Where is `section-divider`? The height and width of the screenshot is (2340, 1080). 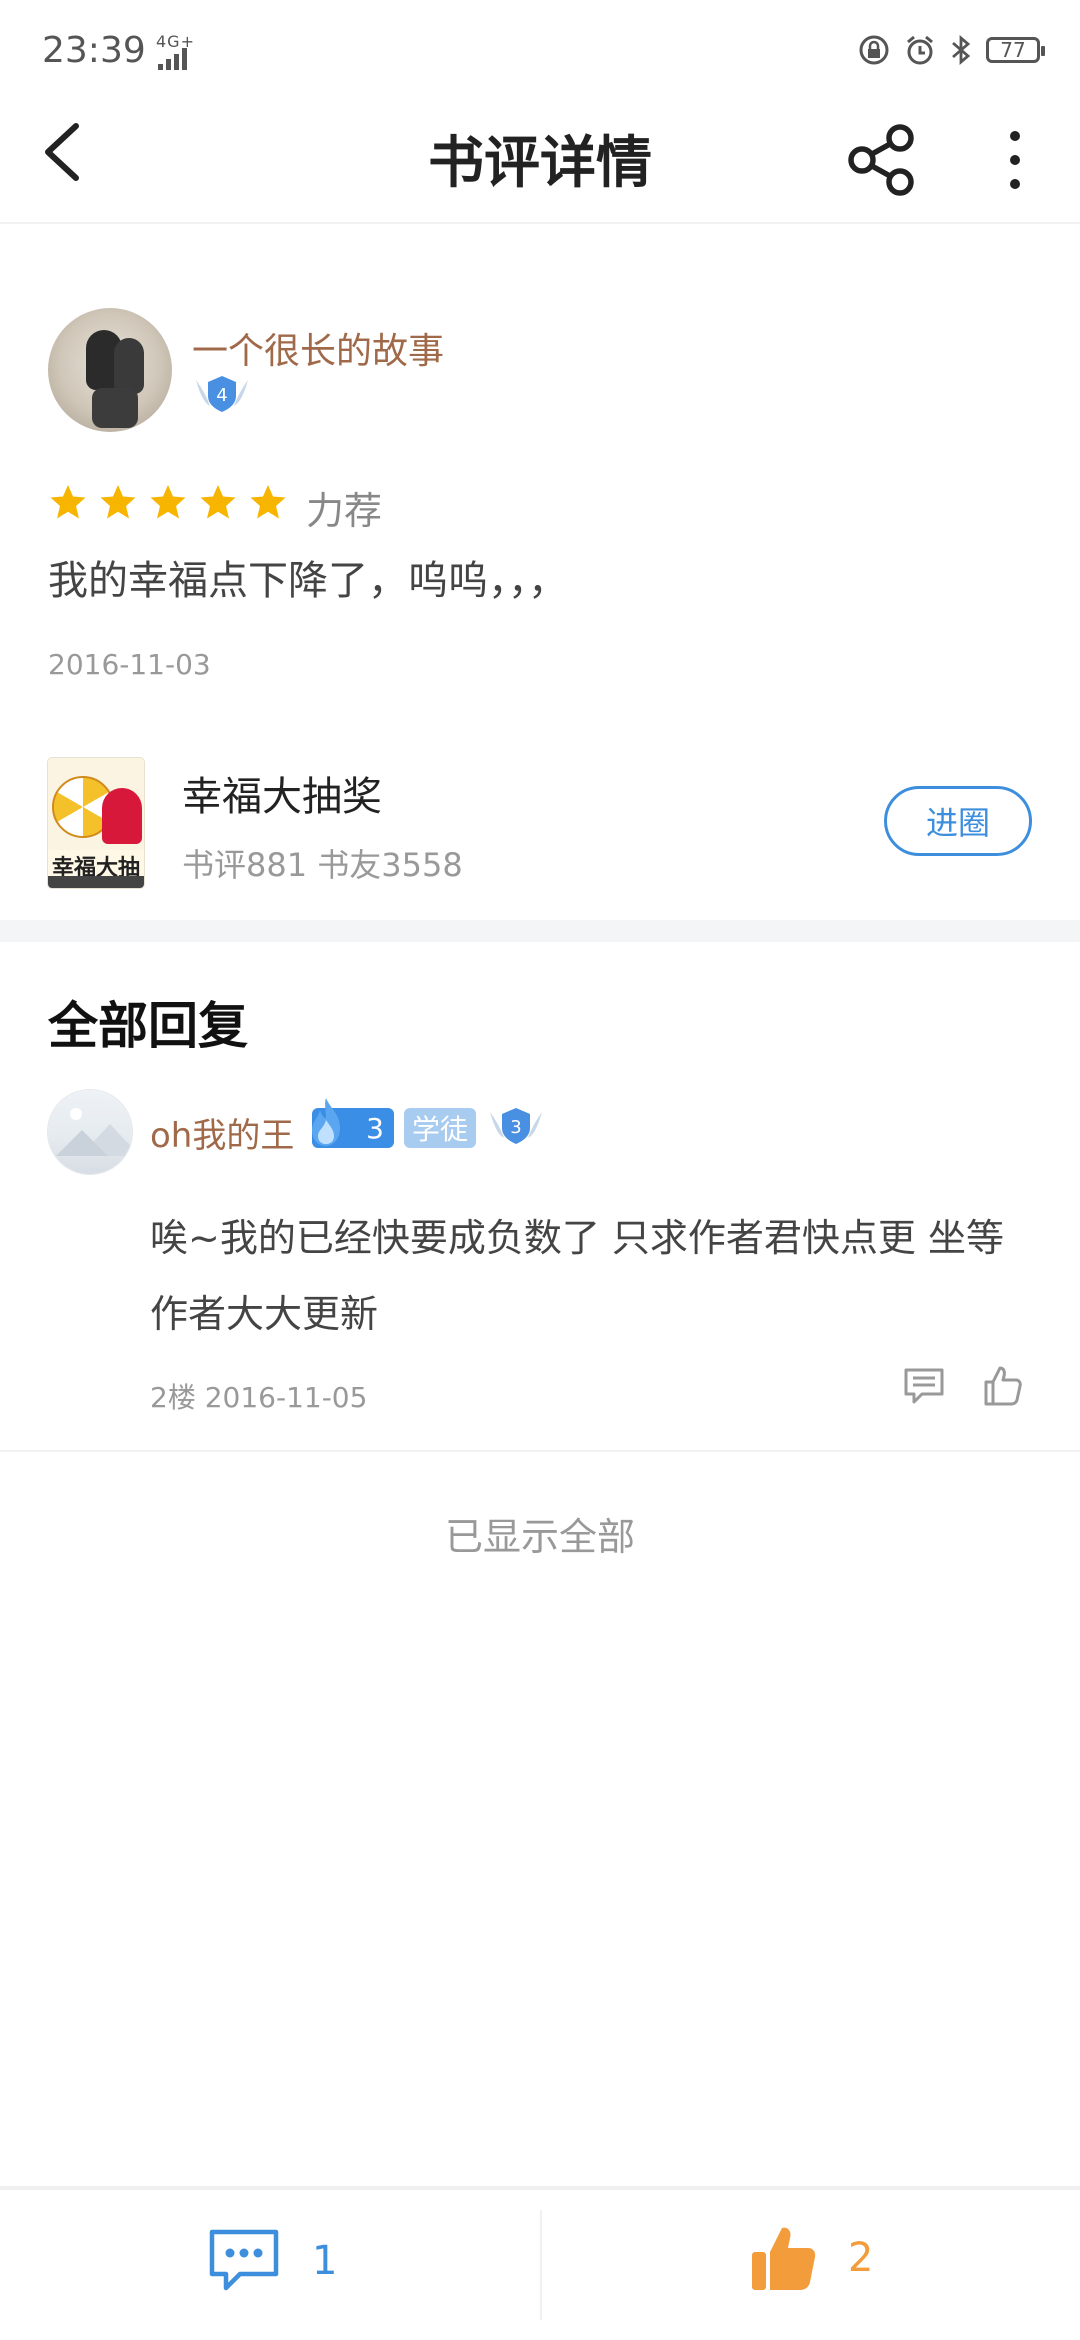 section-divider is located at coordinates (540, 931).